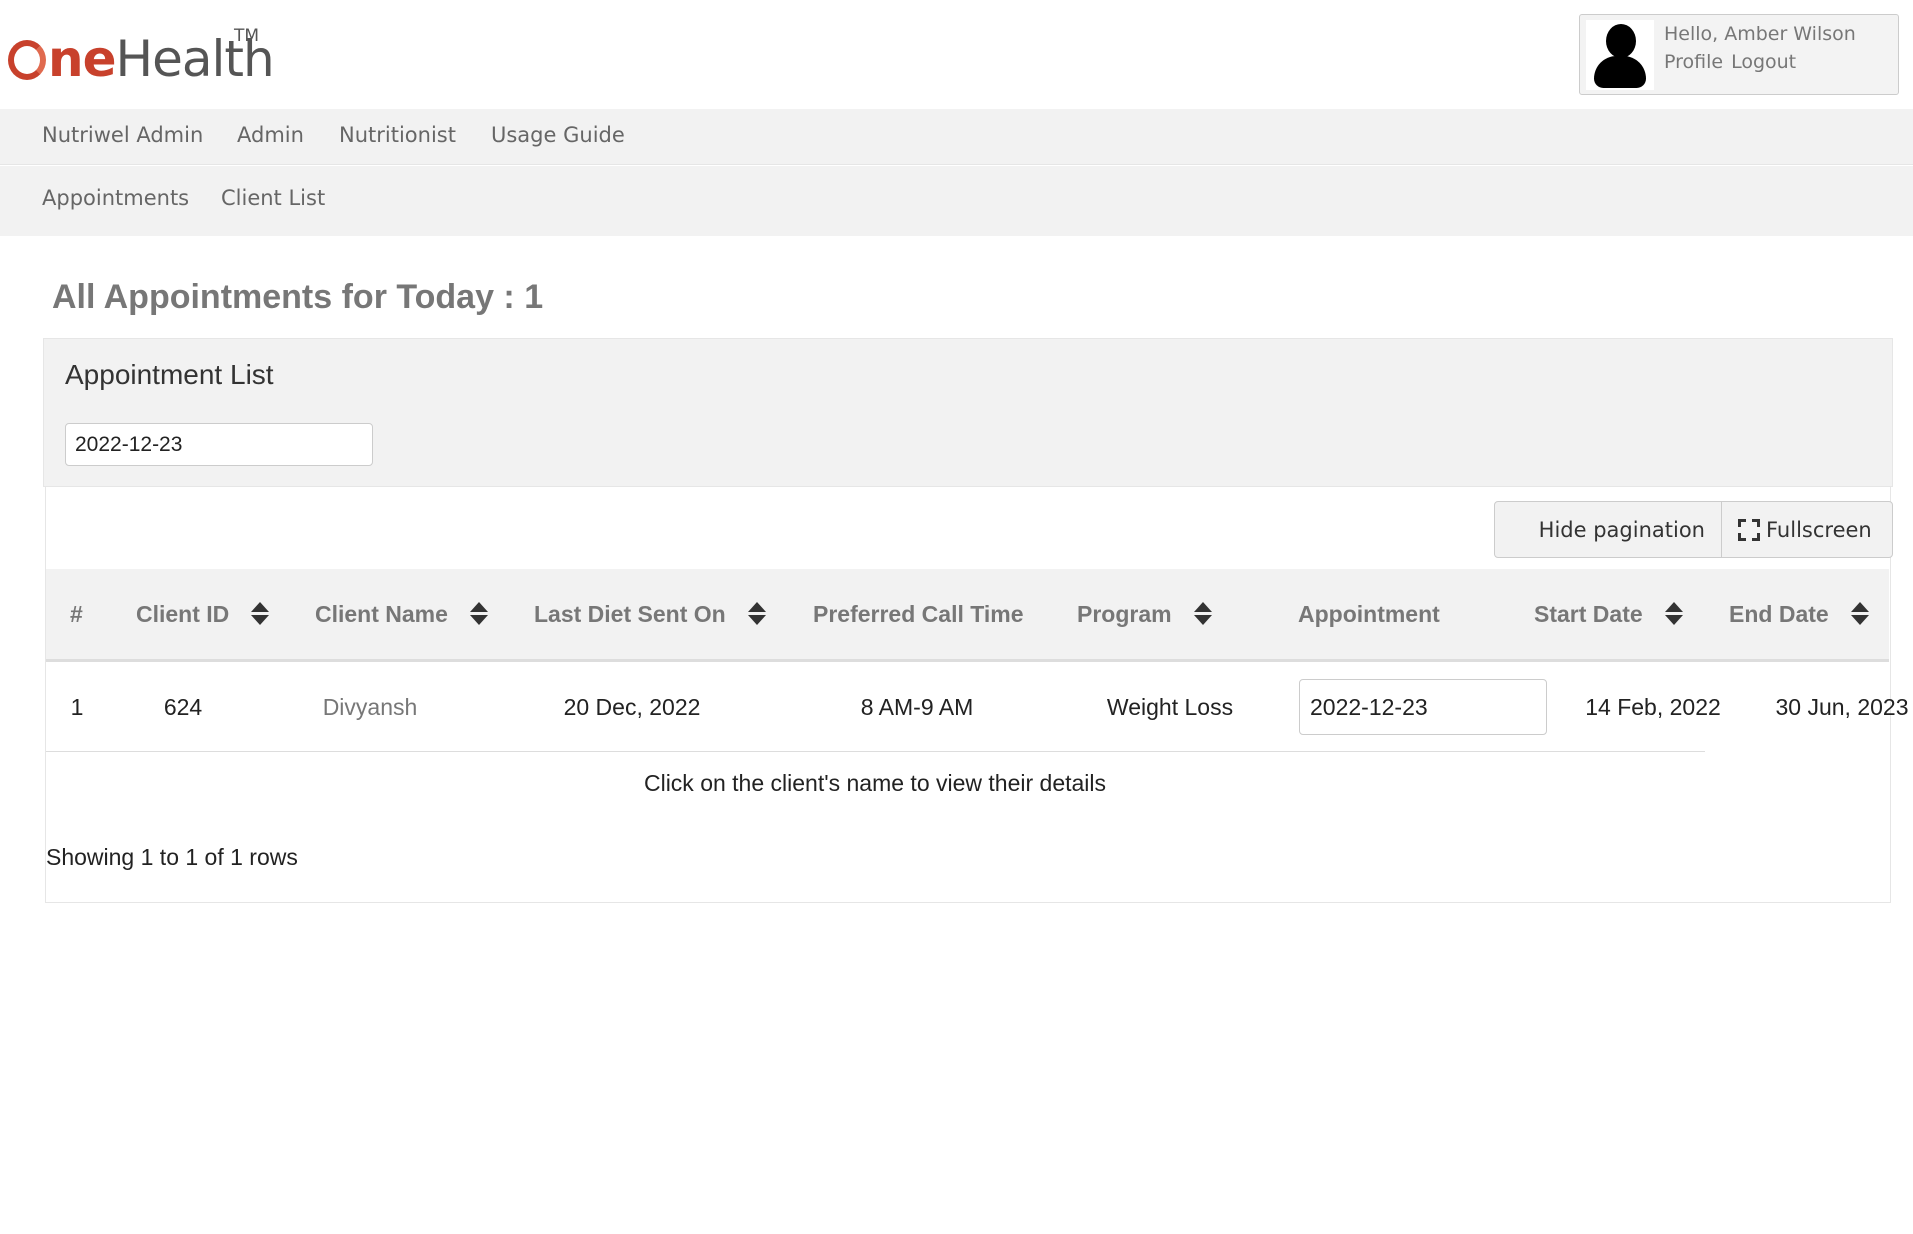  Describe the element at coordinates (183, 706) in the screenshot. I see `cell-client-id: 624` at that location.